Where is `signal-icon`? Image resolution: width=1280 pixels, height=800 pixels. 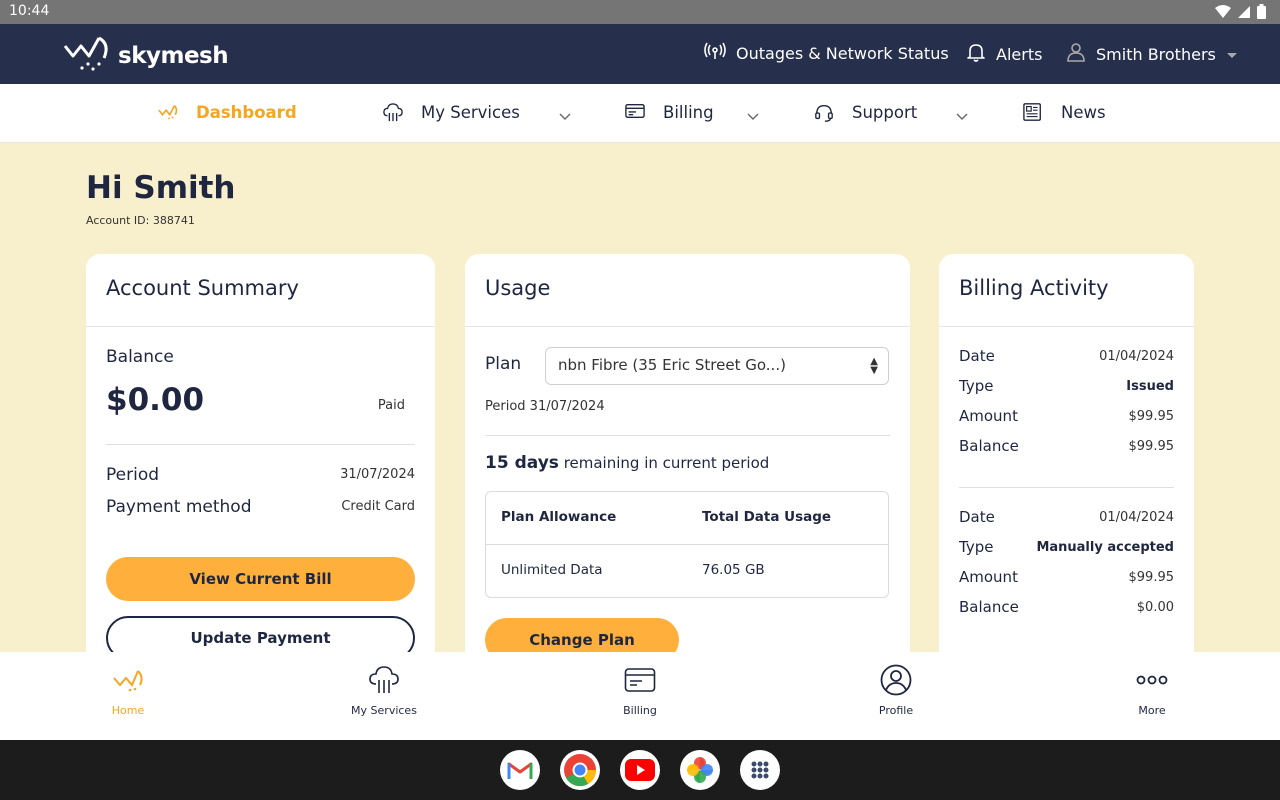
signal-icon is located at coordinates (1244, 14).